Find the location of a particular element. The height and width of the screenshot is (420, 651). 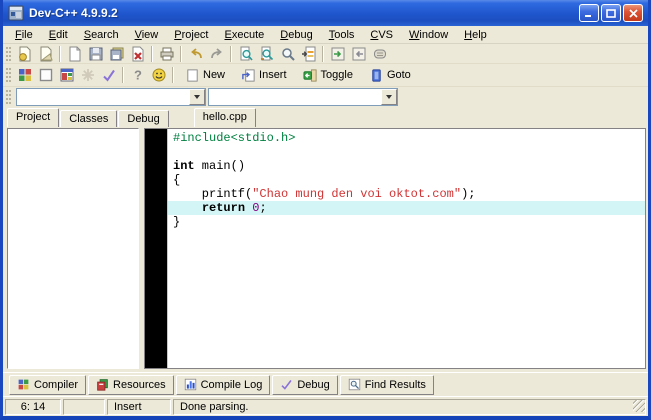

add-to-project-button is located at coordinates (337, 53).